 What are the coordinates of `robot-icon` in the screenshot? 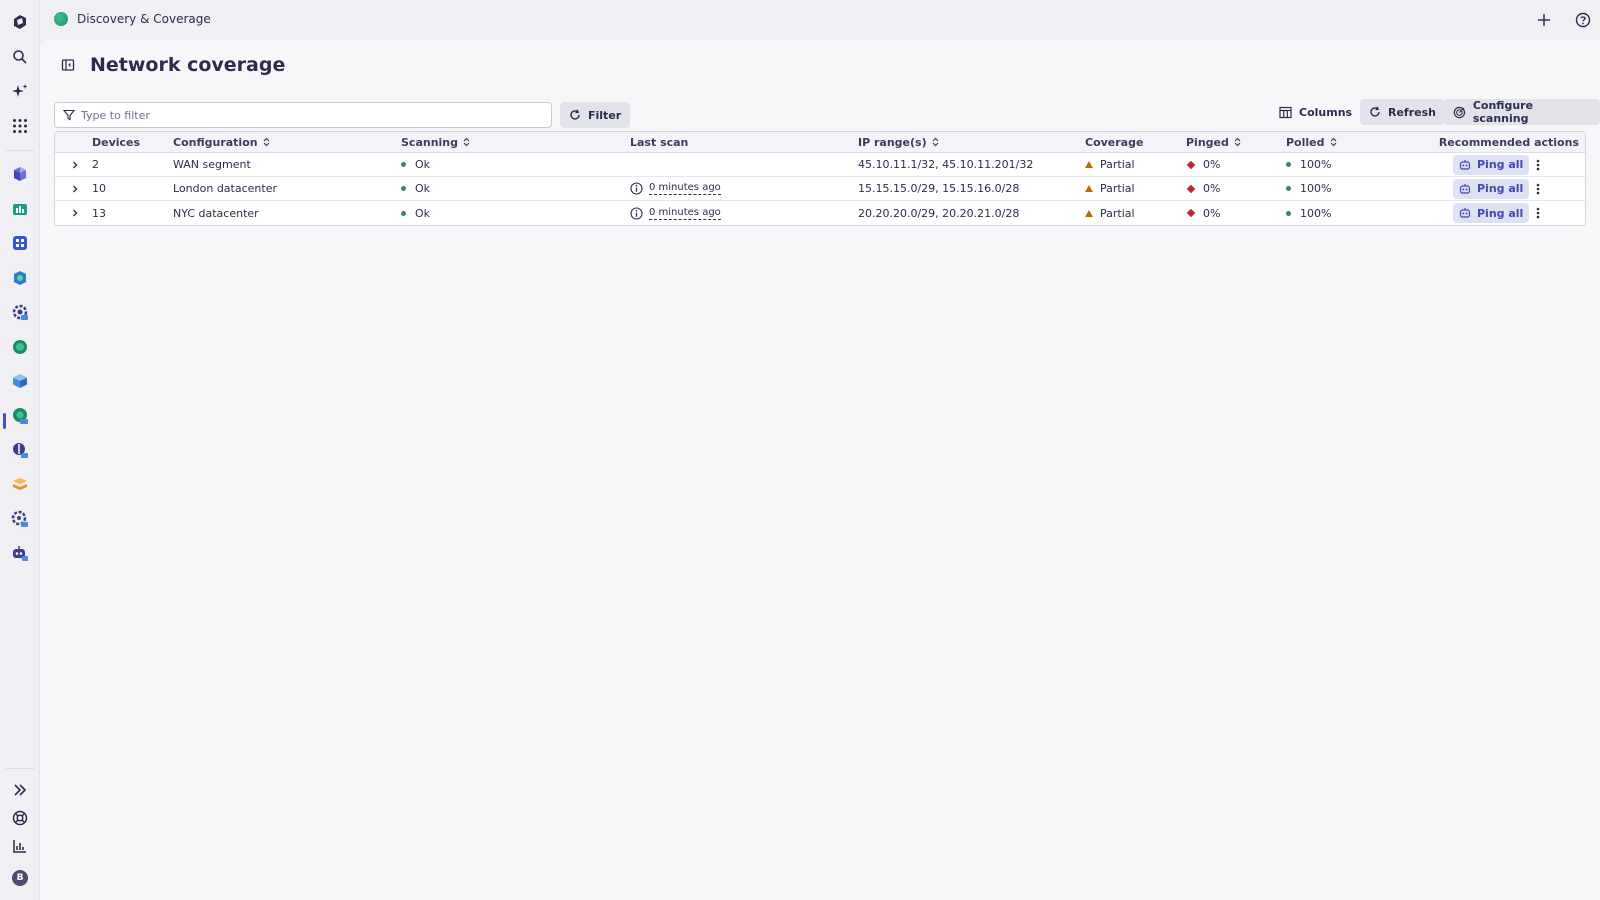 It's located at (1465, 164).